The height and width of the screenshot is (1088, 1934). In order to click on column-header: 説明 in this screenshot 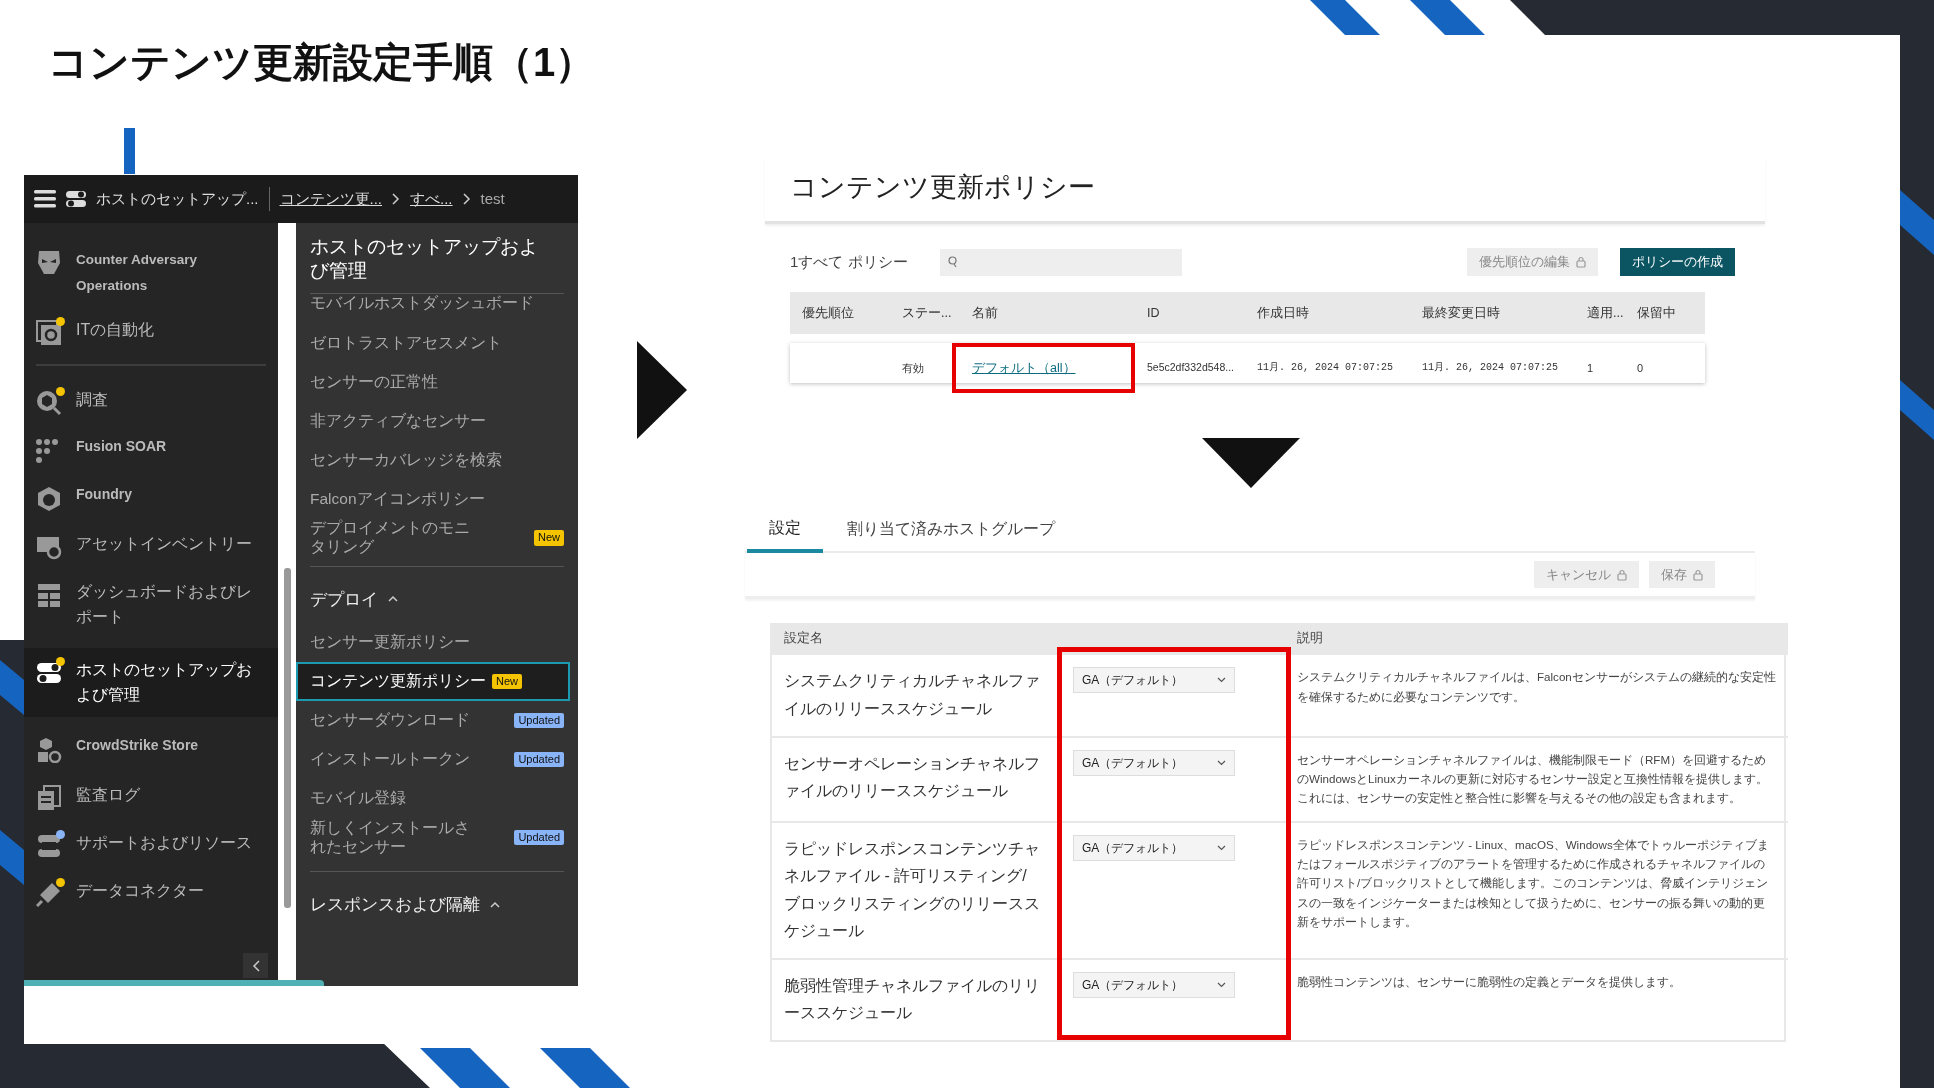, I will do `click(1536, 638)`.